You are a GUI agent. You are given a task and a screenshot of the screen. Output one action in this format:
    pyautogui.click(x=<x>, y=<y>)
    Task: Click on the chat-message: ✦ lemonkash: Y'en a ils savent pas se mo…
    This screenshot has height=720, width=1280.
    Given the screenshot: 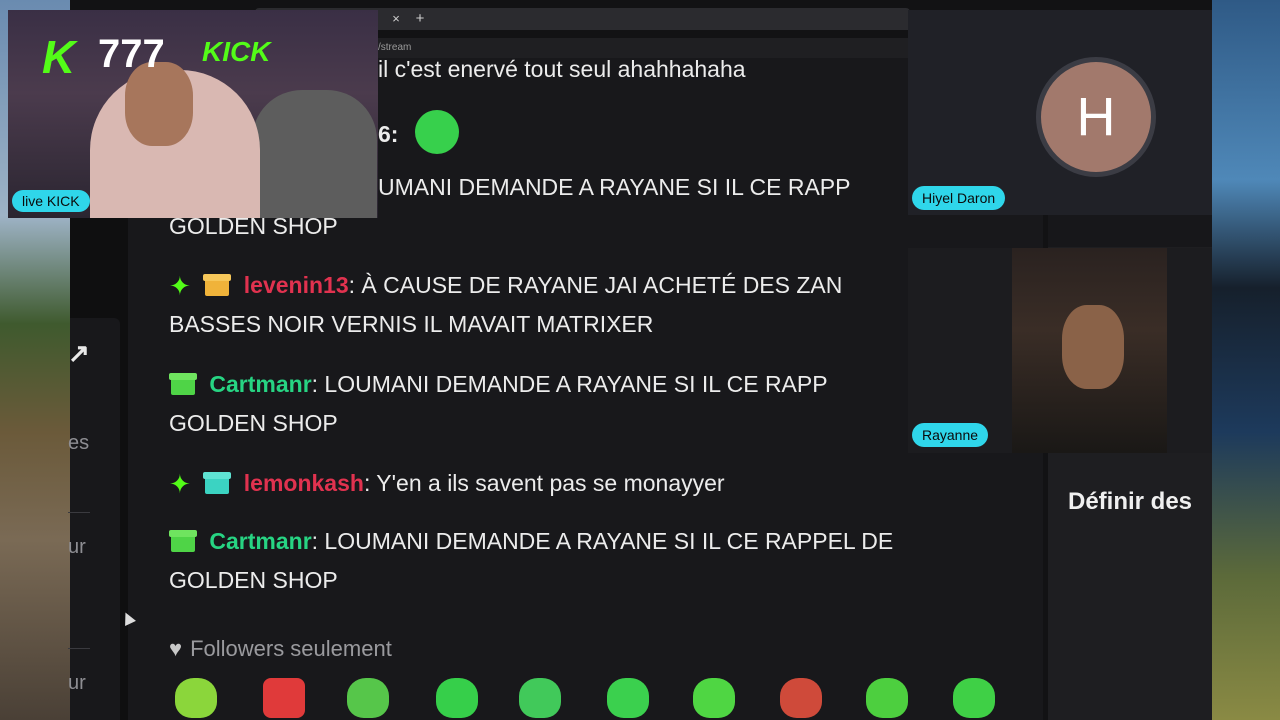 What is the action you would take?
    pyautogui.click(x=447, y=484)
    